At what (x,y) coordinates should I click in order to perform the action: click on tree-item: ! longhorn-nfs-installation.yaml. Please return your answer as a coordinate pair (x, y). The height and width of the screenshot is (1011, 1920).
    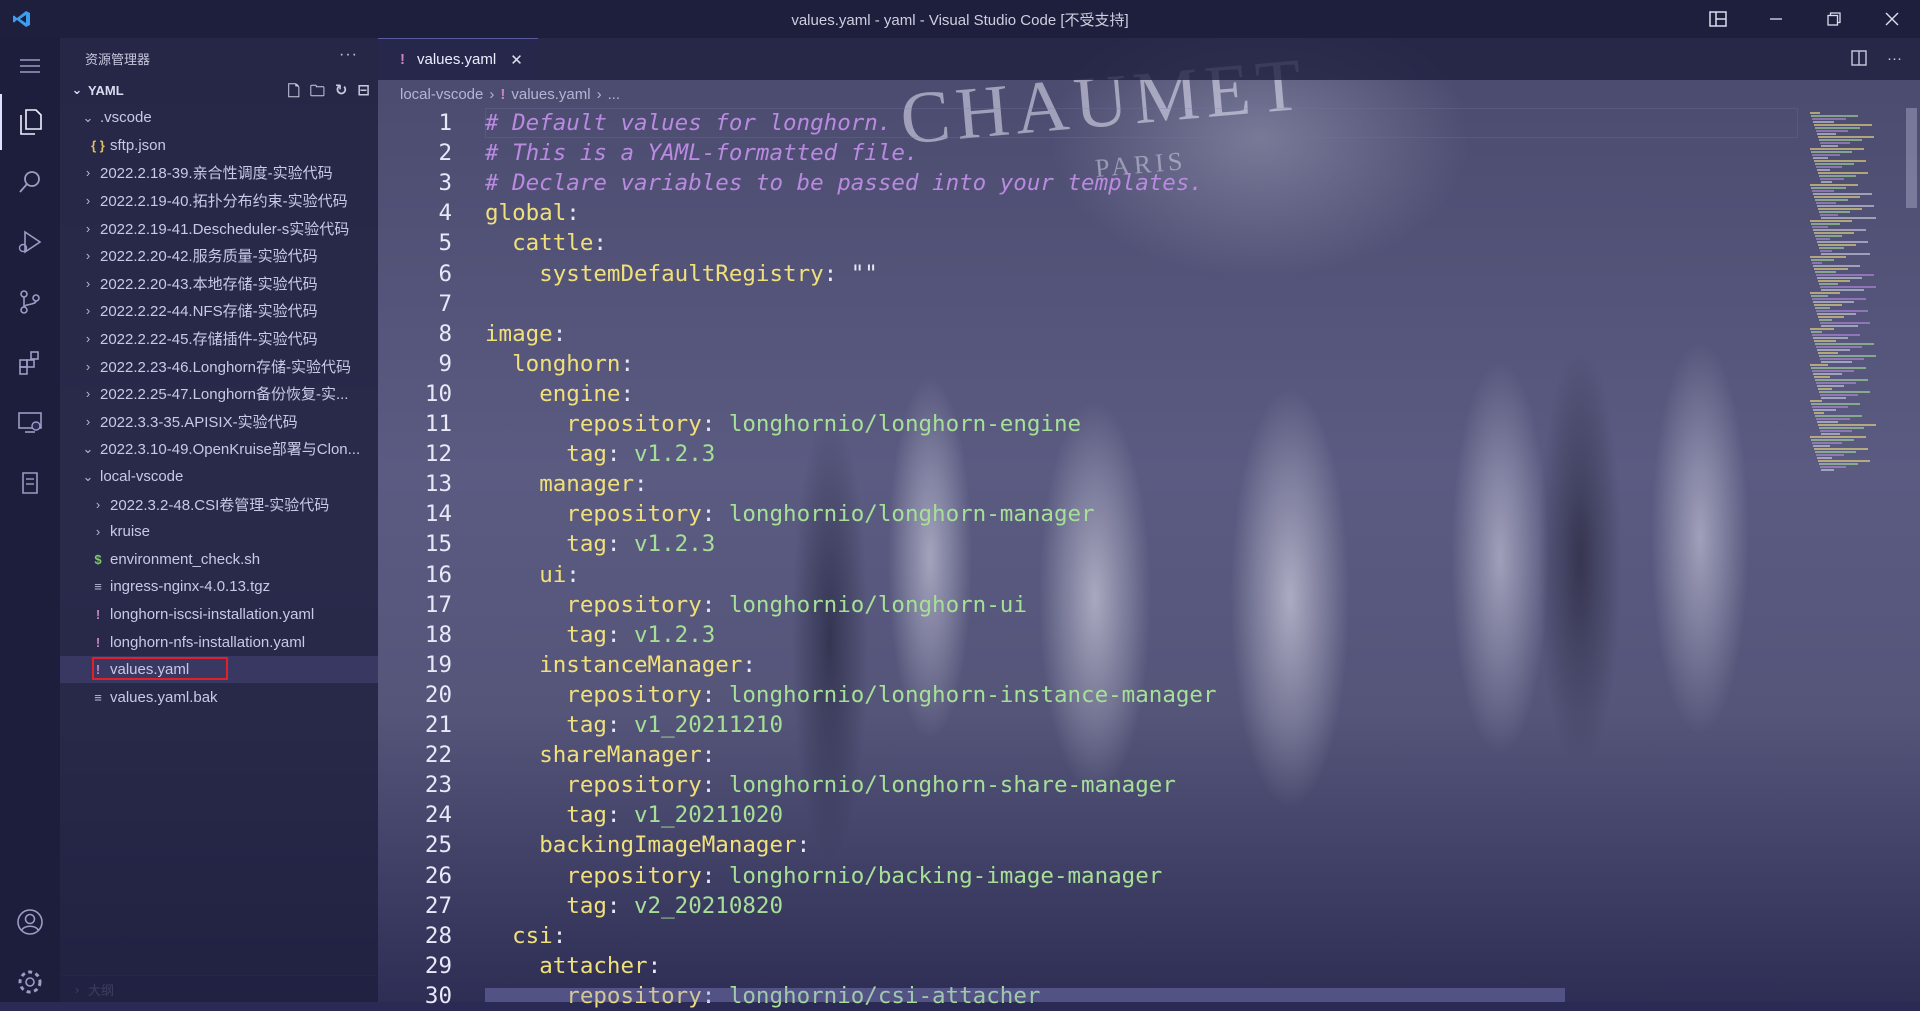
    Looking at the image, I should click on (219, 642).